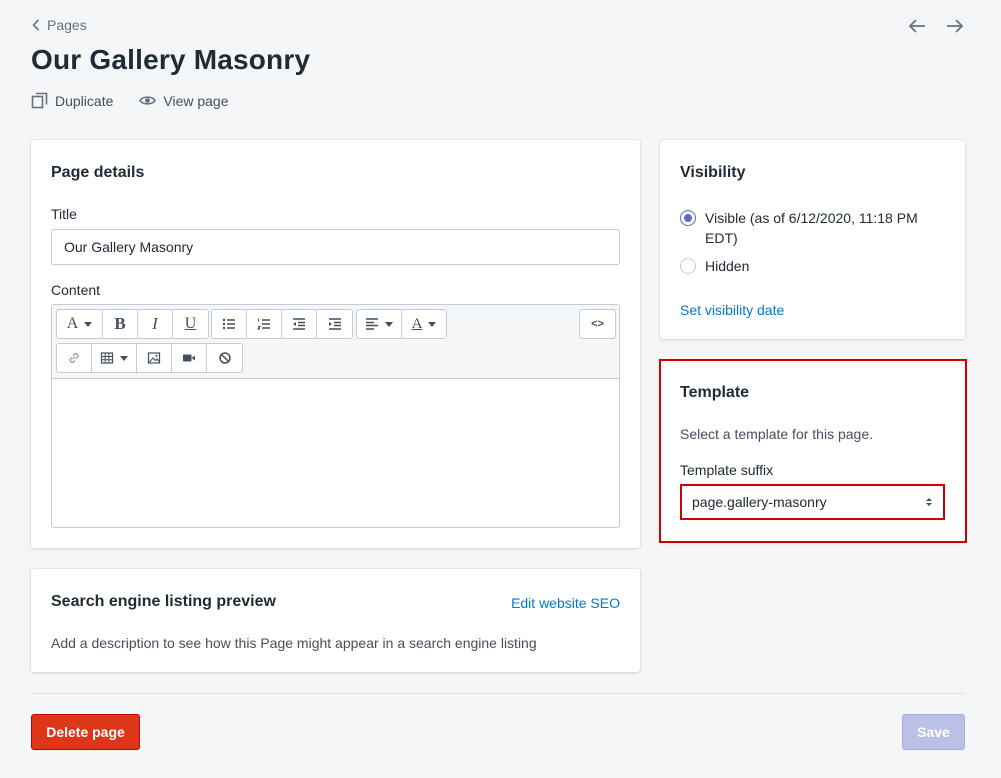  I want to click on table-icon, so click(107, 358).